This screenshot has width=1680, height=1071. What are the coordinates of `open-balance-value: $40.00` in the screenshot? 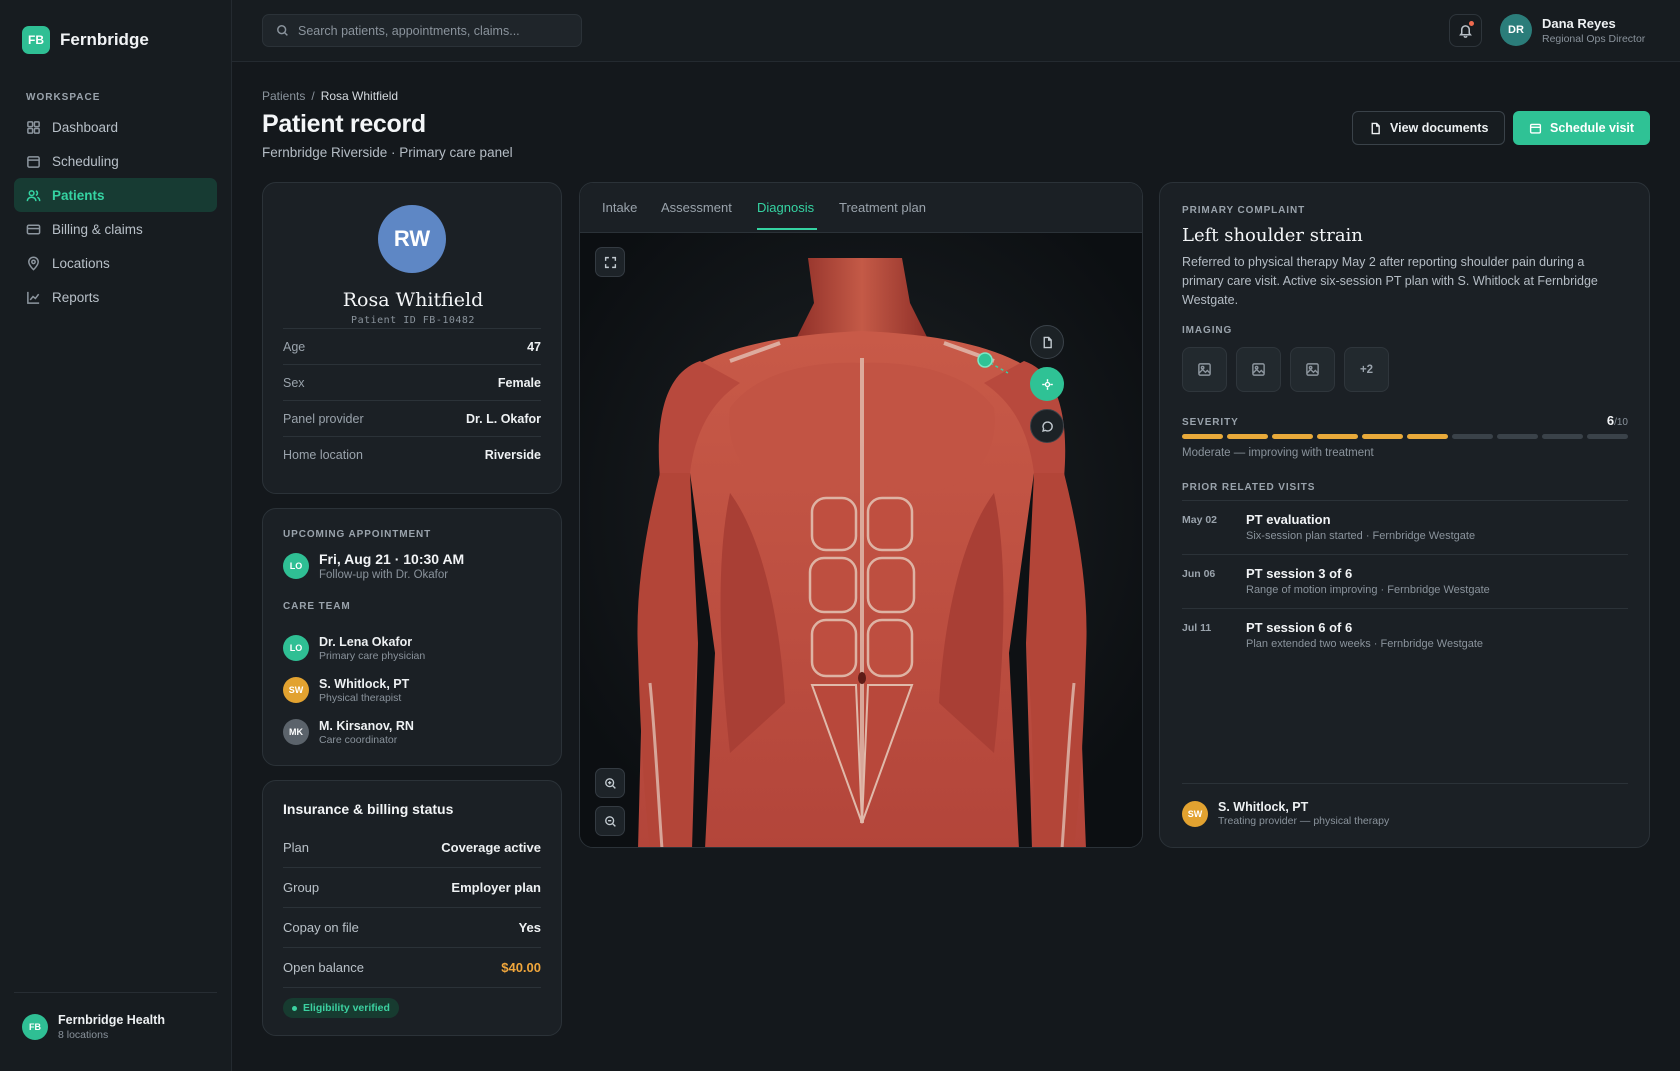 It's located at (521, 967).